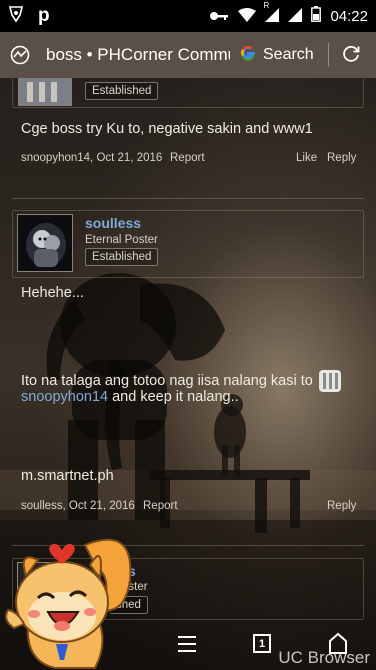  I want to click on p-app-icon: p, so click(44, 15).